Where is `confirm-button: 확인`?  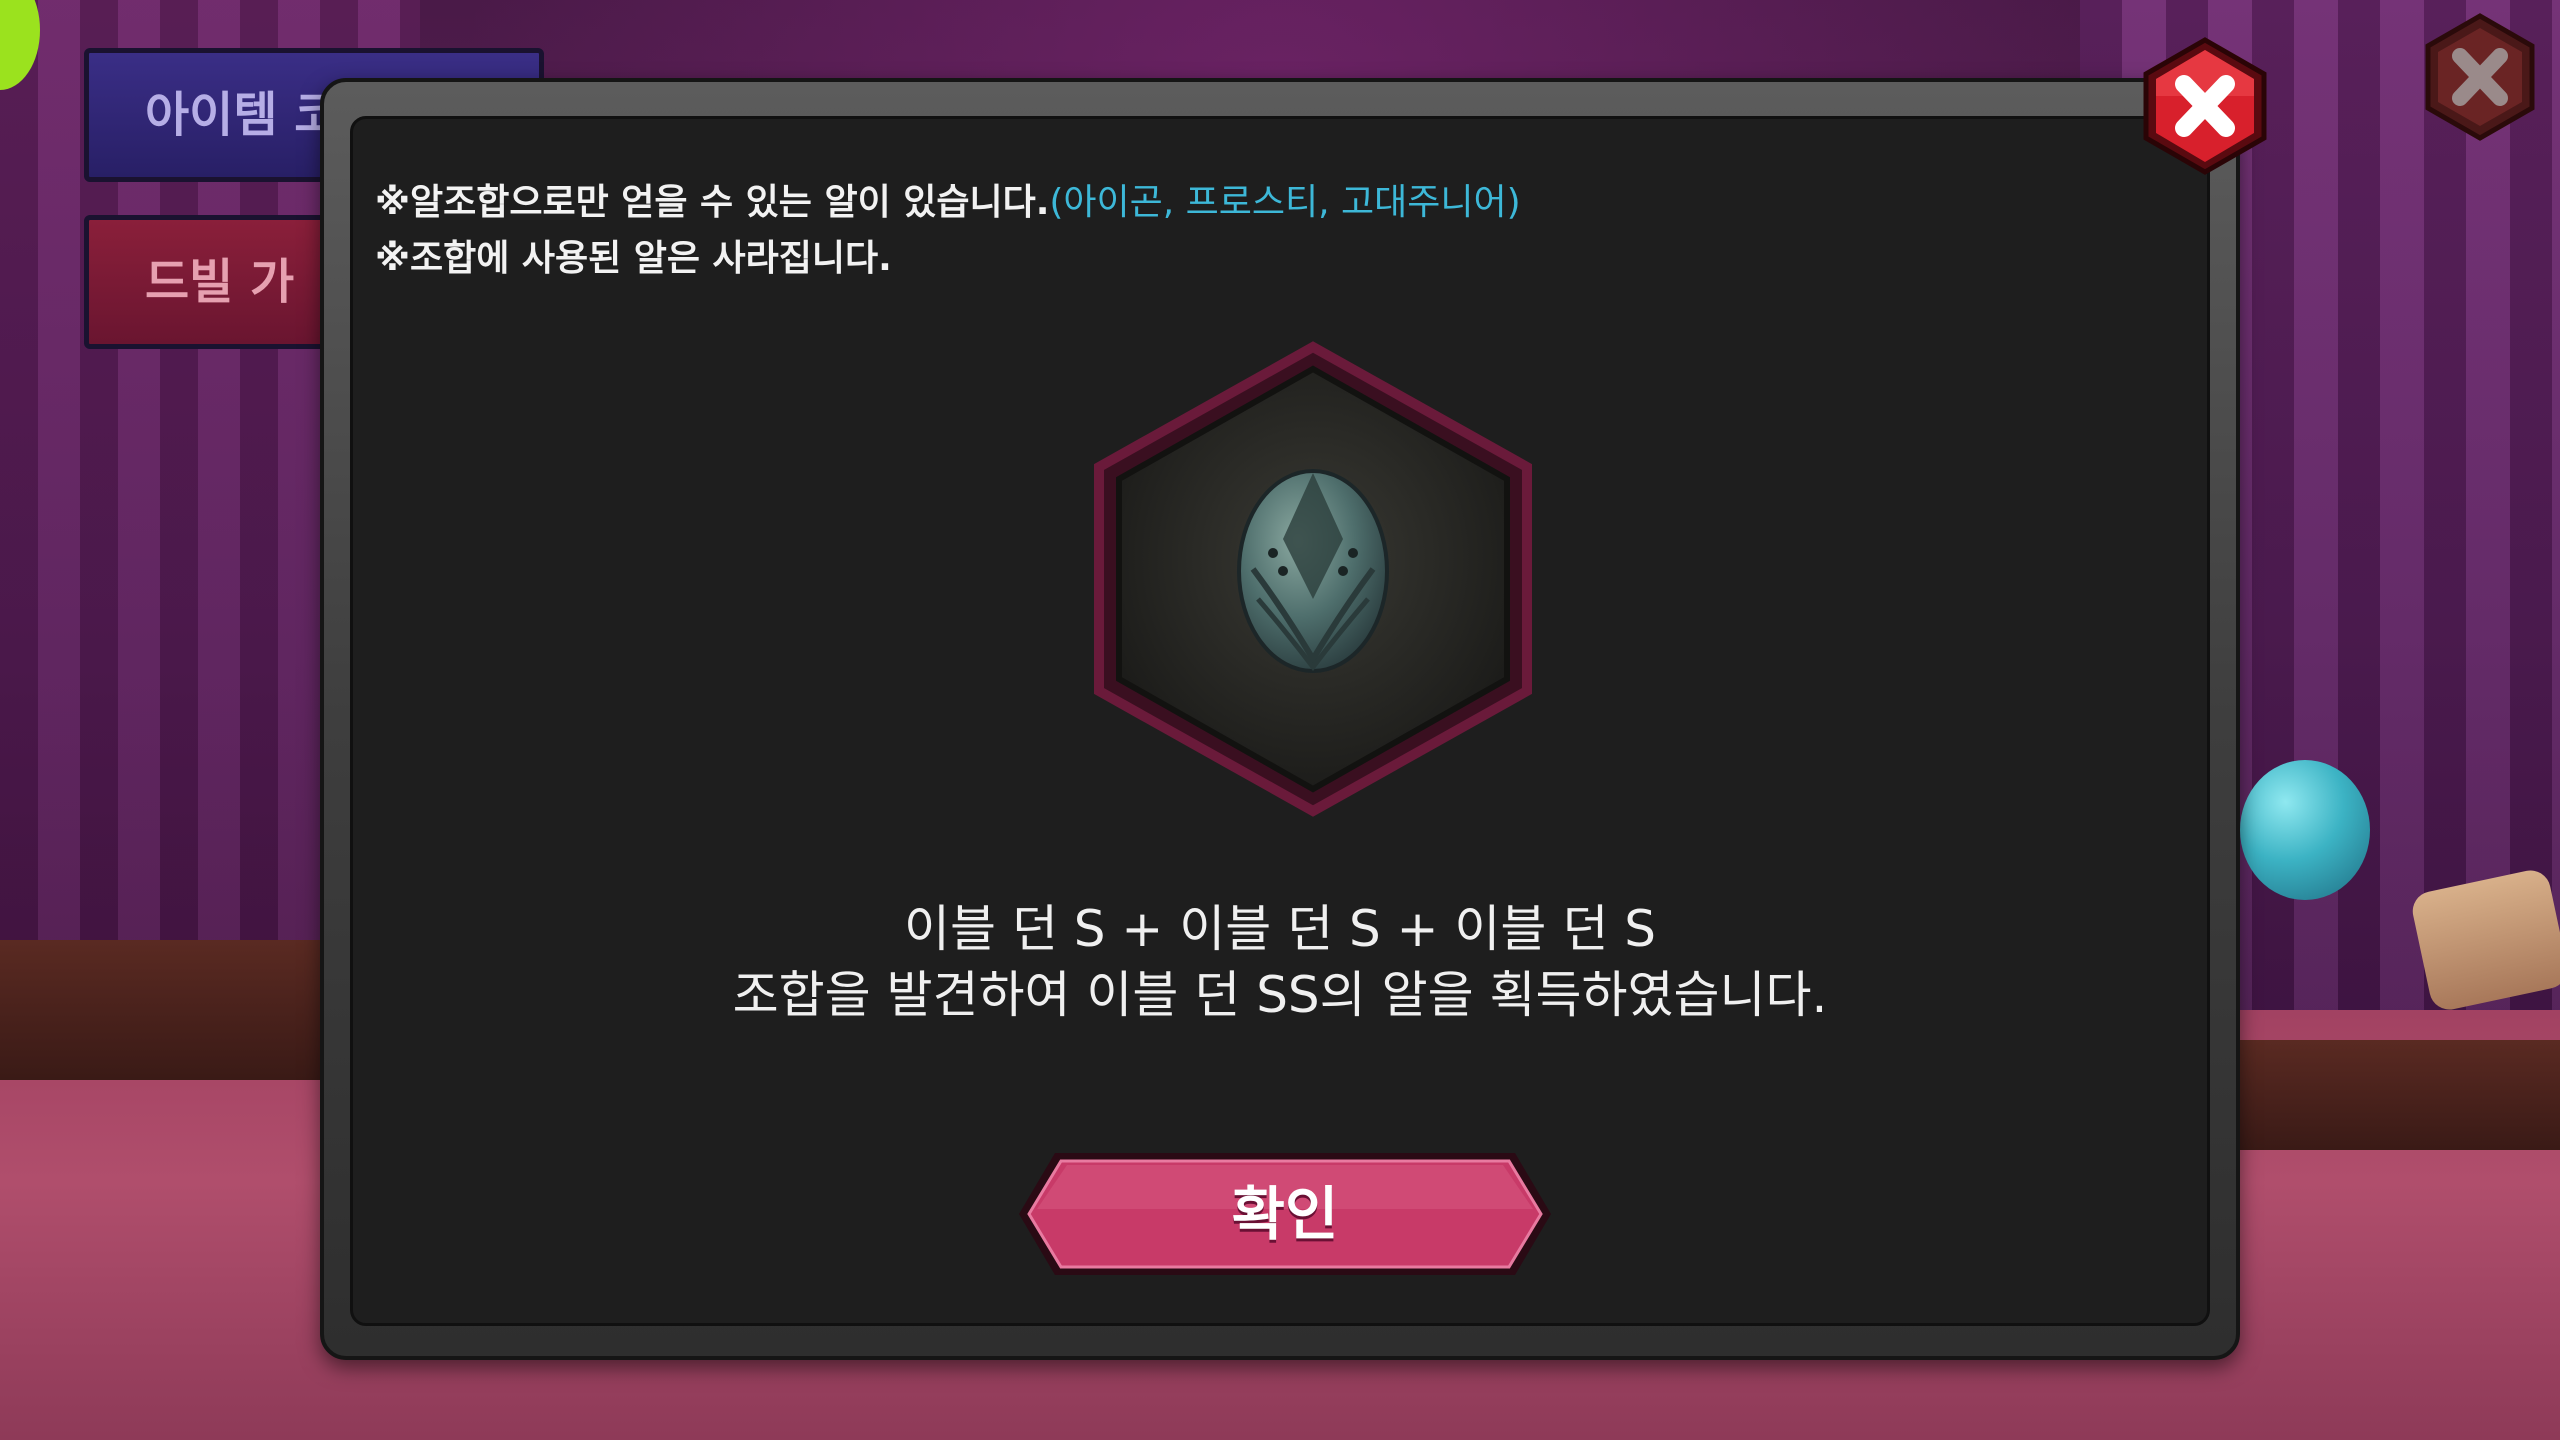 confirm-button: 확인 is located at coordinates (1285, 1214).